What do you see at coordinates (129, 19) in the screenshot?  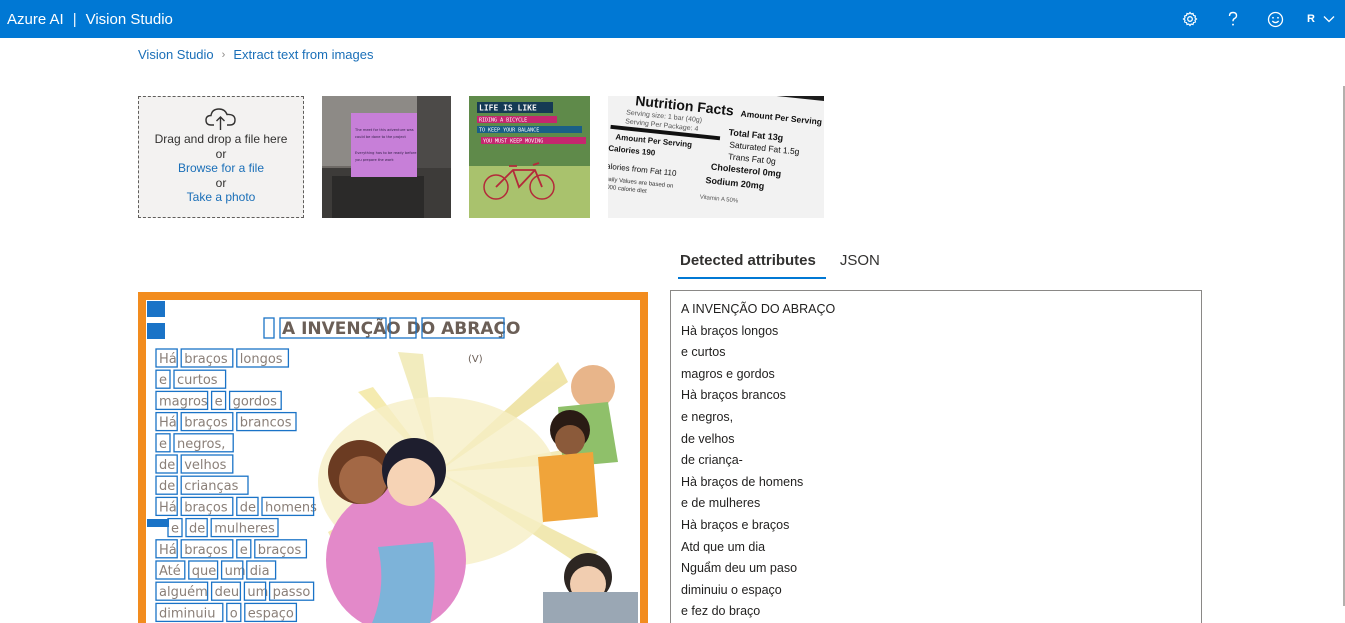 I see `product-name: Vision Studio` at bounding box center [129, 19].